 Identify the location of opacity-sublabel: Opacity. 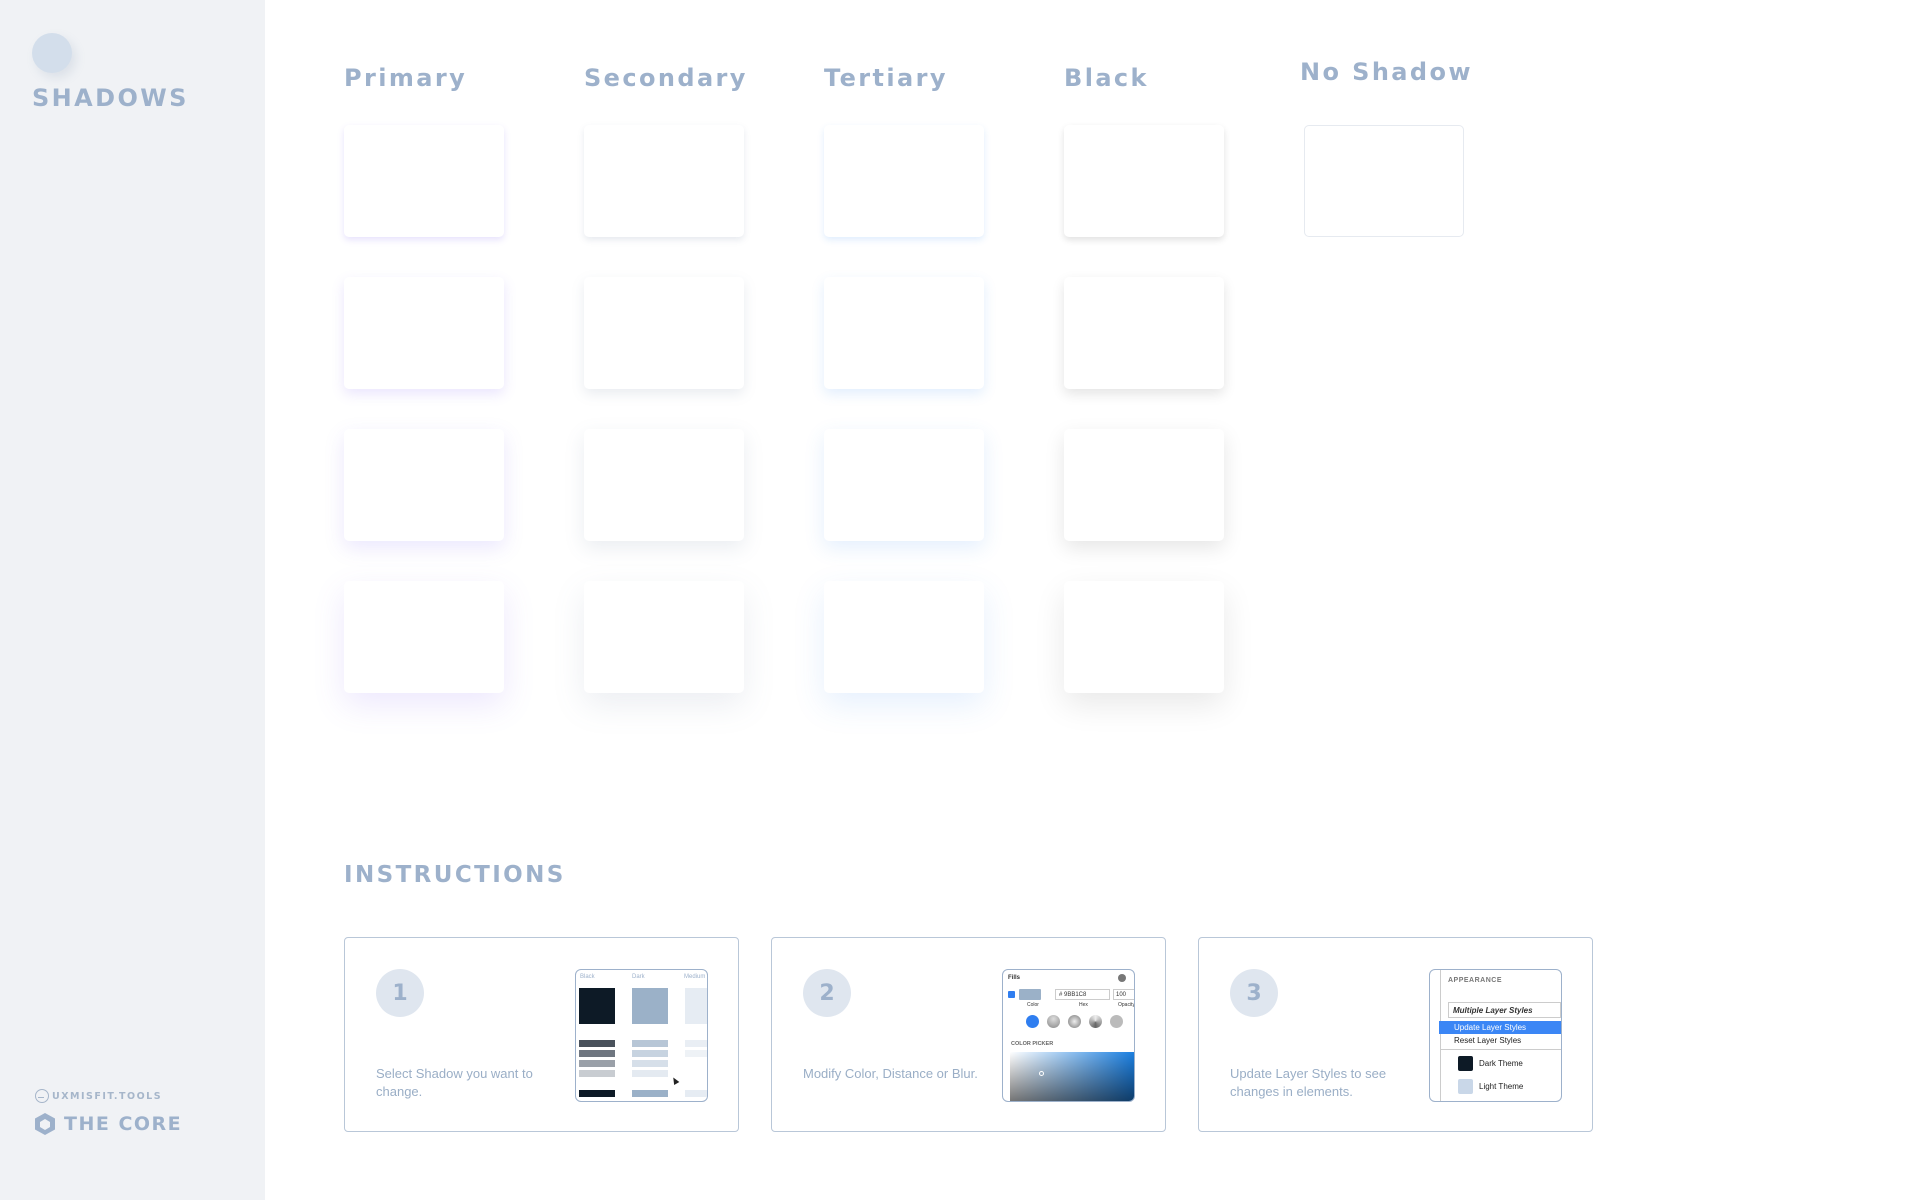
(1126, 1005).